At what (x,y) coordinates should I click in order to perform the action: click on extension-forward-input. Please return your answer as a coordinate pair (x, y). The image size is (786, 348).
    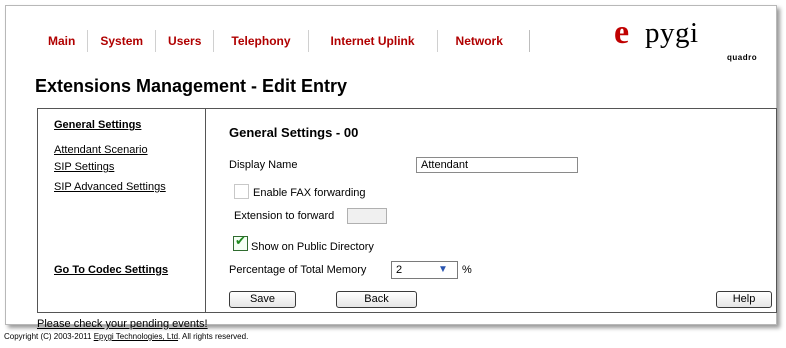
    Looking at the image, I should click on (367, 216).